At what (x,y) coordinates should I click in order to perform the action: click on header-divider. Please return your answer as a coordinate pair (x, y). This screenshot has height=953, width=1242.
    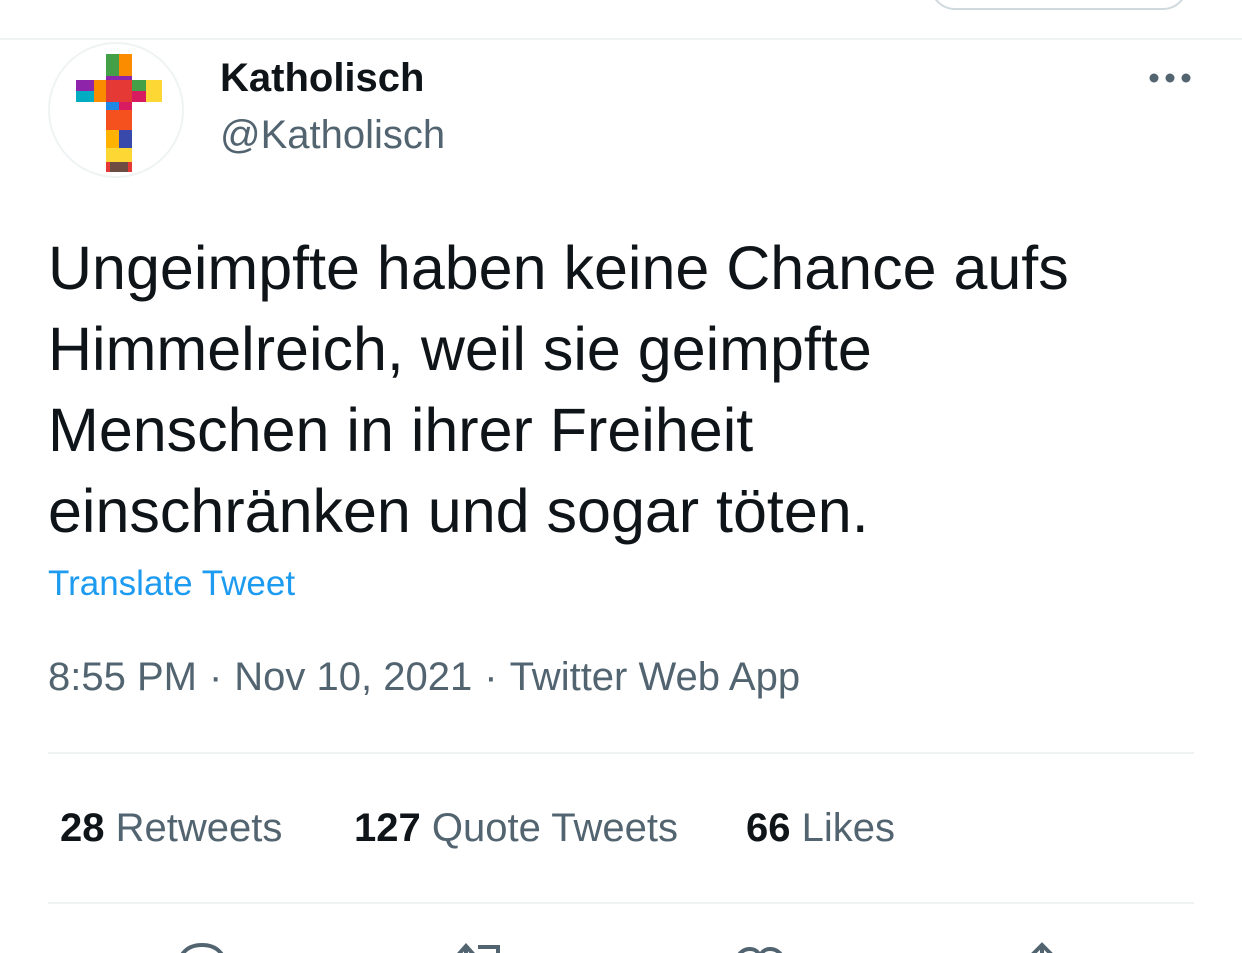
    Looking at the image, I should click on (621, 39).